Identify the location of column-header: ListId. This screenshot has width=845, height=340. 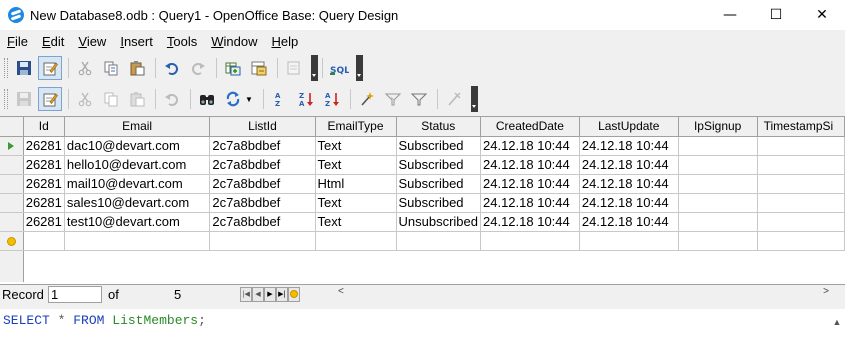
(262, 127).